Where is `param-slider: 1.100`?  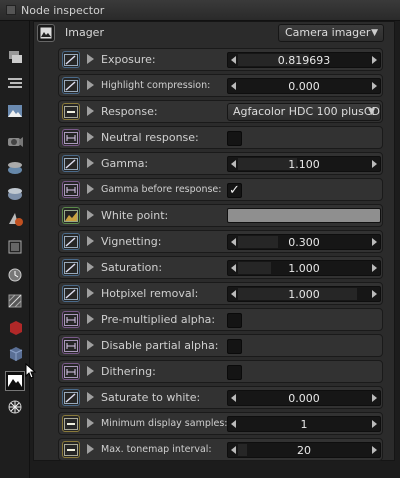
param-slider: 1.100 is located at coordinates (304, 164).